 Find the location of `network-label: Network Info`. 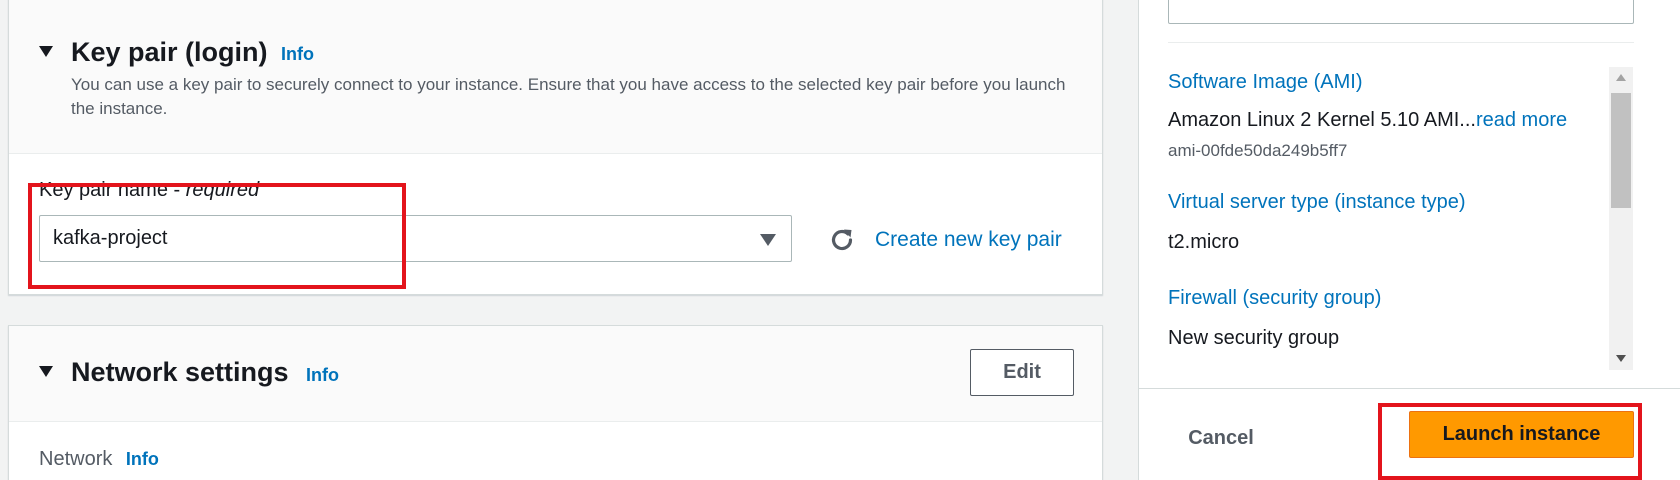

network-label: Network Info is located at coordinates (99, 459).